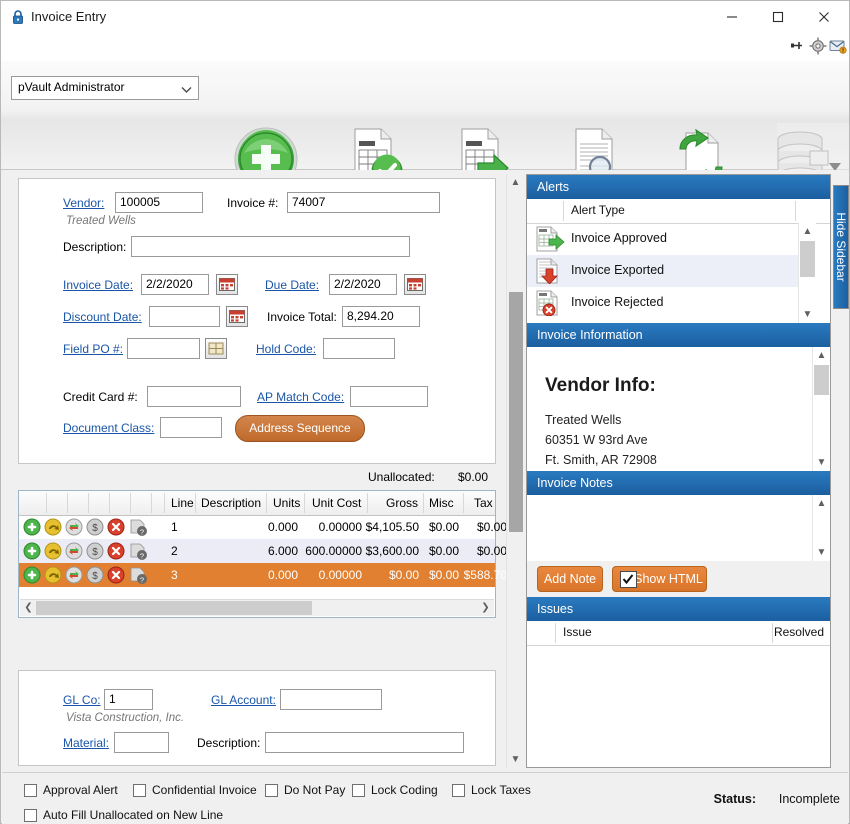 This screenshot has height=824, width=850. What do you see at coordinates (485, 608) in the screenshot?
I see `scroll-right-icon: ❯` at bounding box center [485, 608].